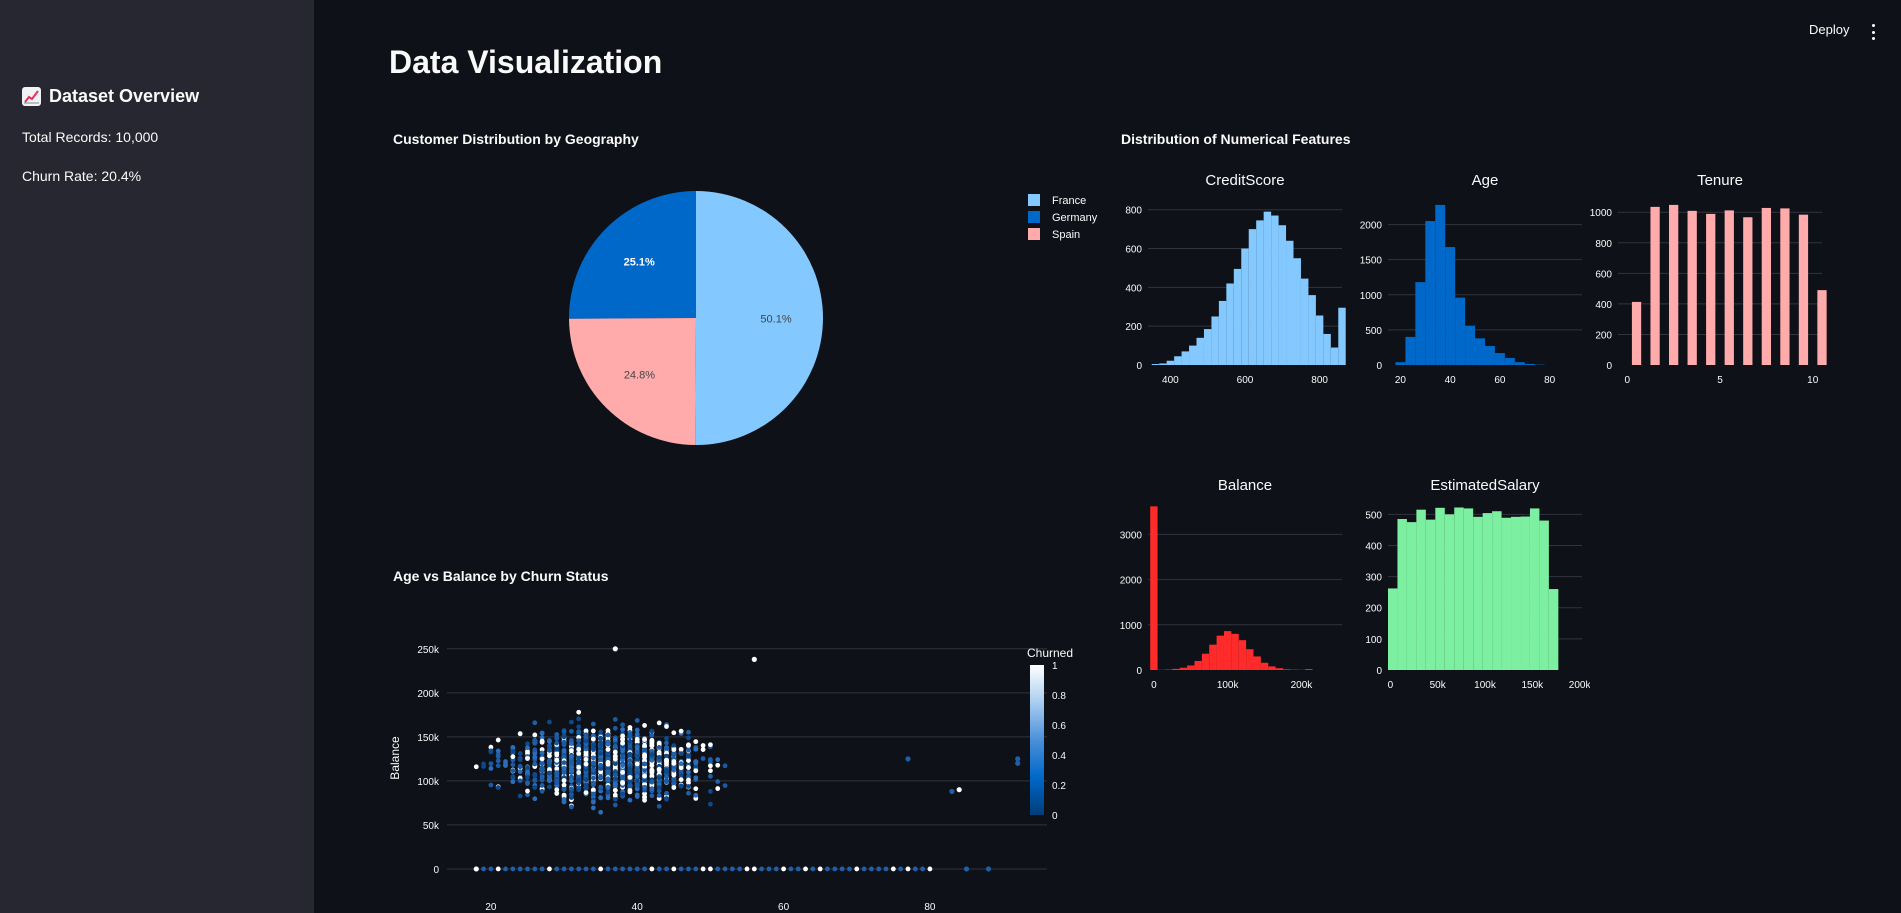 The image size is (1901, 913). Describe the element at coordinates (1485, 180) in the screenshot. I see `age-title: Age` at that location.